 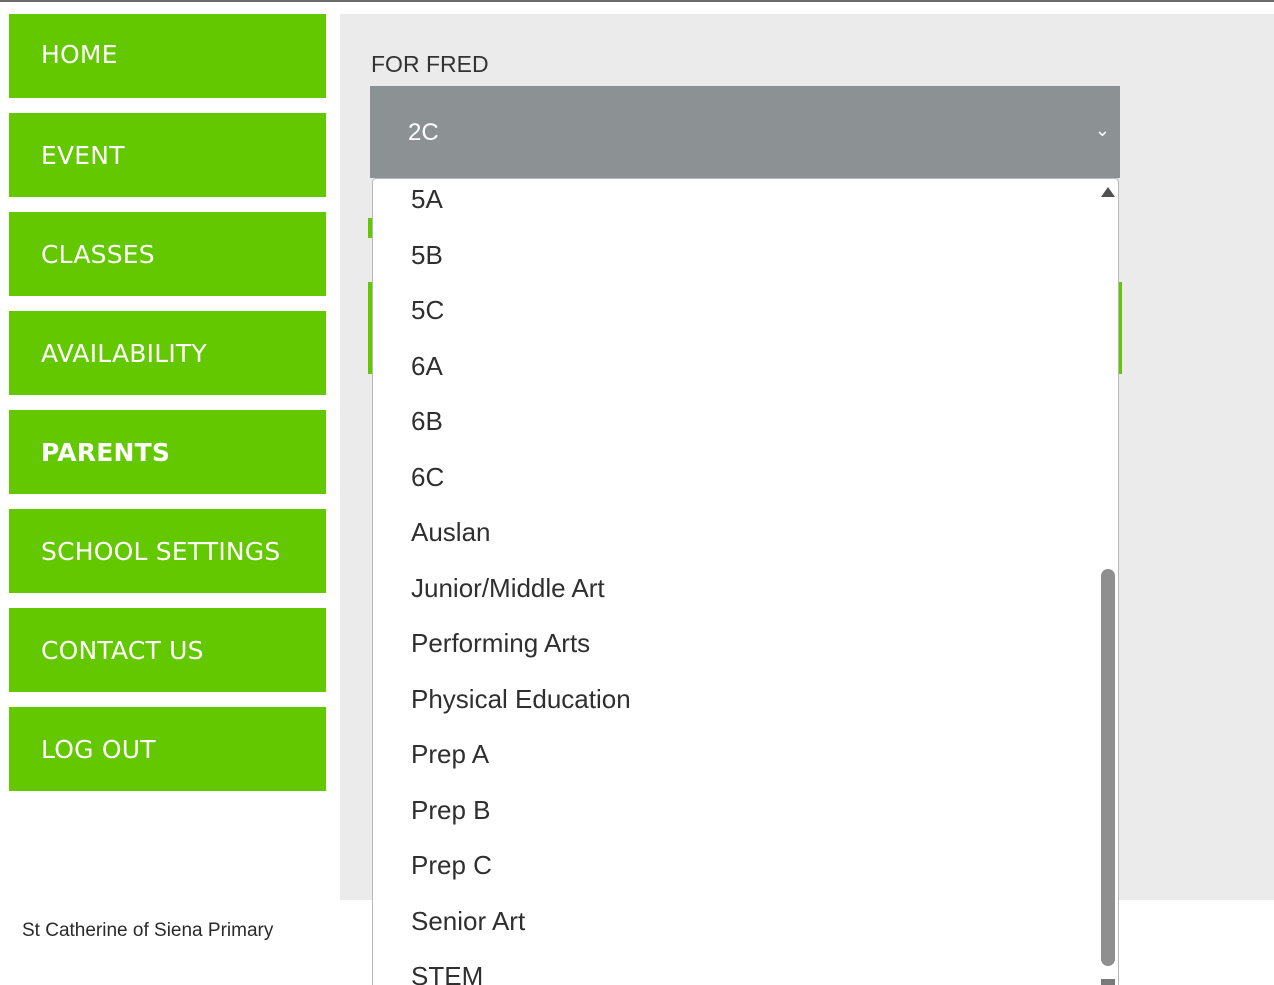 I want to click on nav-contact-us: CONTACT US, so click(x=167, y=650).